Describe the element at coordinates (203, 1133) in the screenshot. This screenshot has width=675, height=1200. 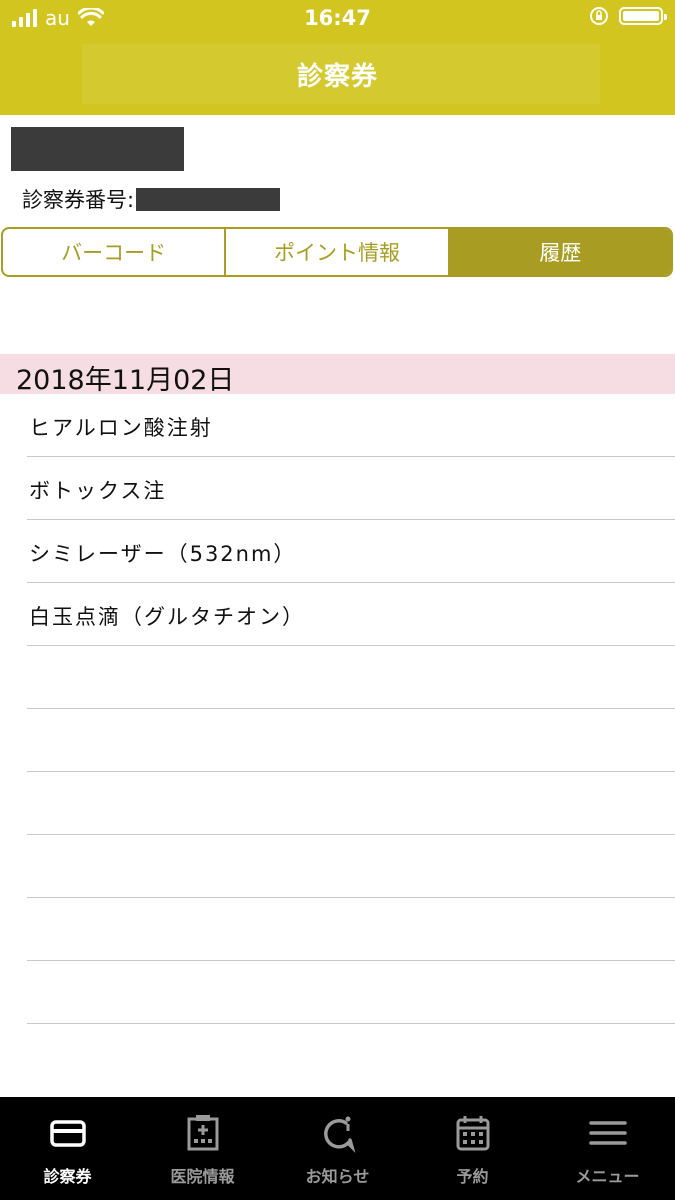
I see `hospital-icon` at that location.